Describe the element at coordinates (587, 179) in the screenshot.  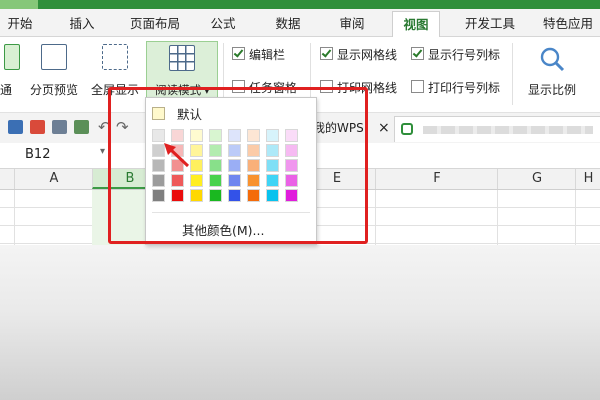
I see `column-header-h: H` at that location.